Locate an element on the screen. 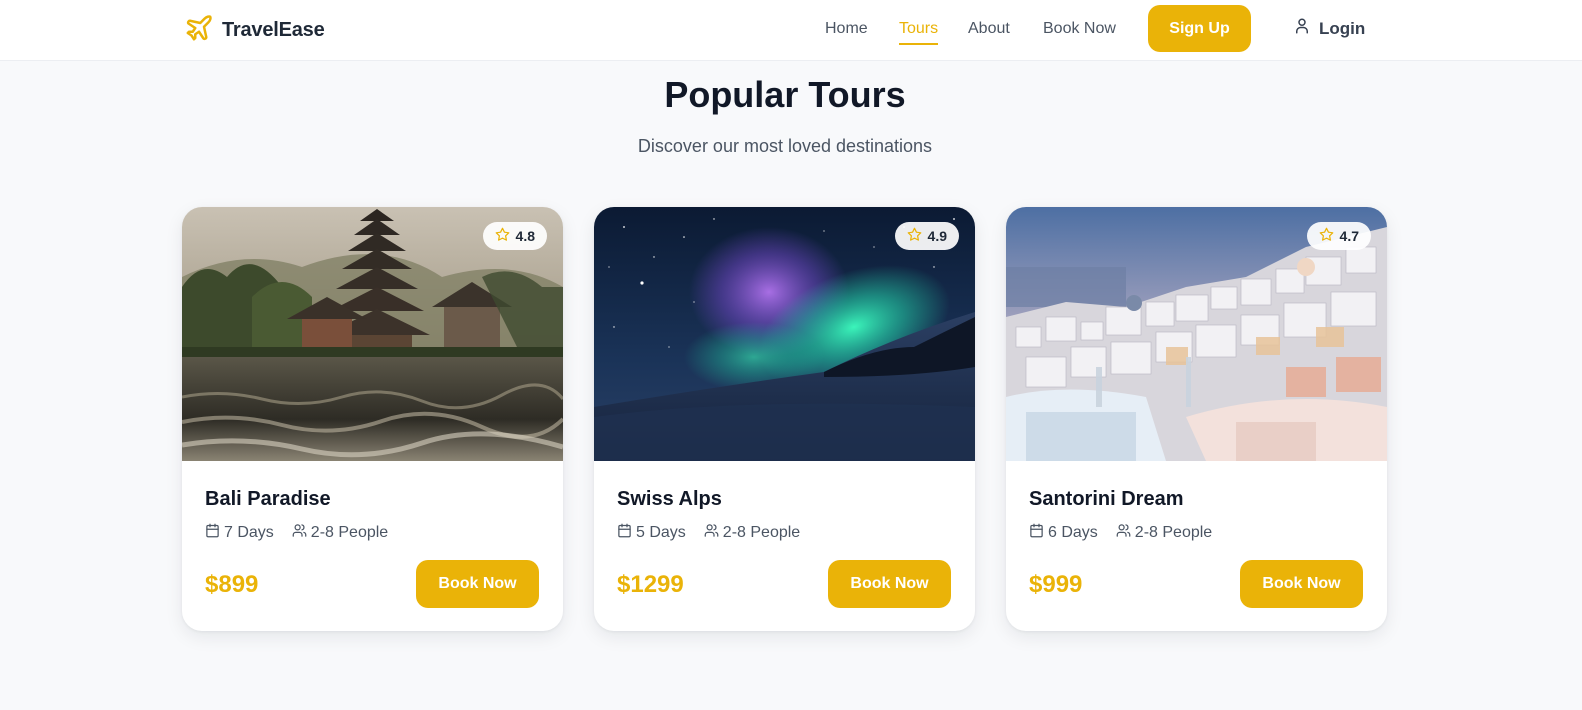 This screenshot has height=710, width=1582. brand-name: TravelEase is located at coordinates (273, 29).